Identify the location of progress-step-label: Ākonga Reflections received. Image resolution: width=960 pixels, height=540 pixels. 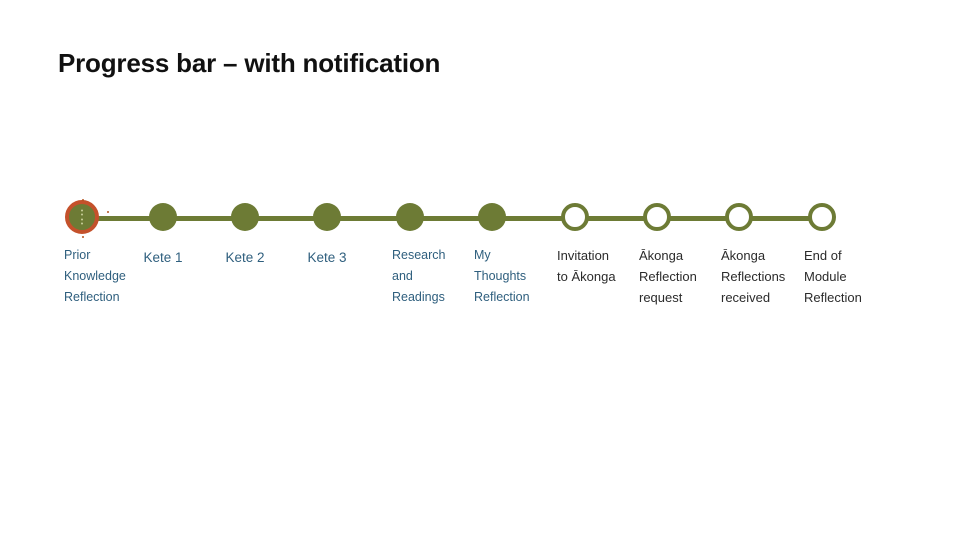
(753, 276).